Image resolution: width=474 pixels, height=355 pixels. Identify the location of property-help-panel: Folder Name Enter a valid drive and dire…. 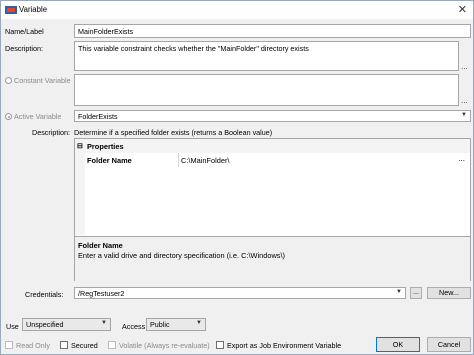
(272, 258).